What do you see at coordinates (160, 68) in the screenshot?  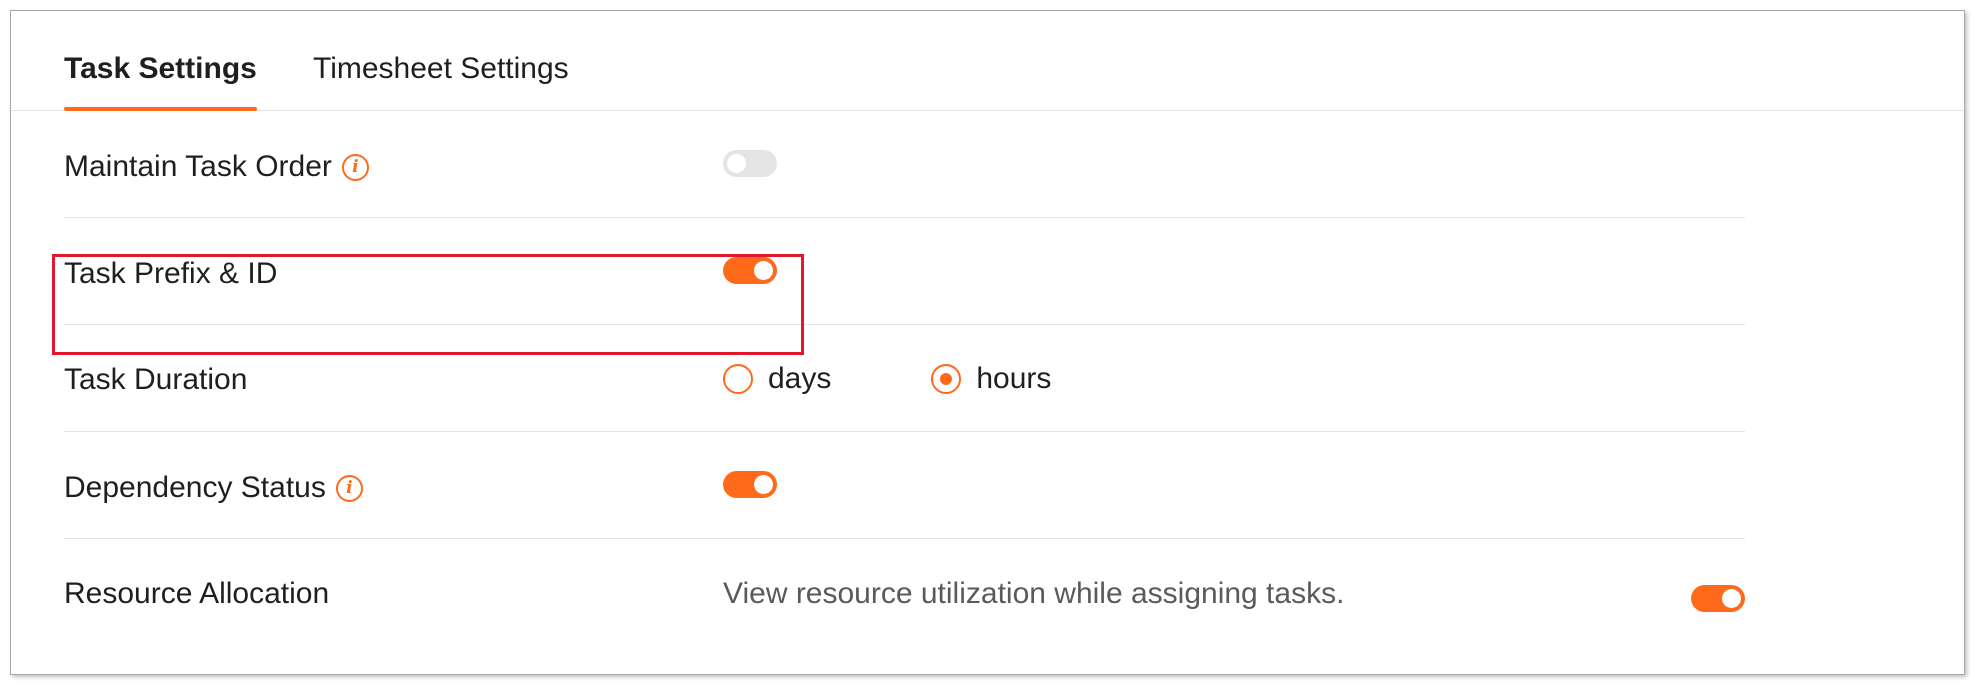 I see `tab-task-settings-label: Task Settings` at bounding box center [160, 68].